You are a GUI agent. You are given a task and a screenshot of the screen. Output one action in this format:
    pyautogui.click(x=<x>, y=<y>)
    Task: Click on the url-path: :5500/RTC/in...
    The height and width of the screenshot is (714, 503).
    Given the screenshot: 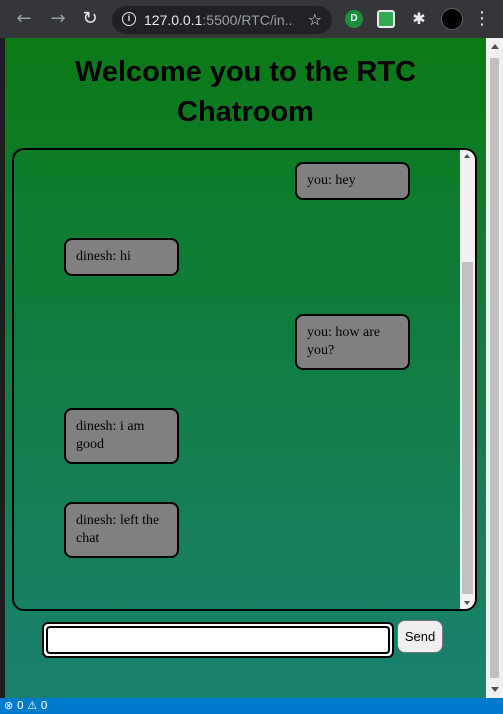 What is the action you would take?
    pyautogui.click(x=248, y=20)
    